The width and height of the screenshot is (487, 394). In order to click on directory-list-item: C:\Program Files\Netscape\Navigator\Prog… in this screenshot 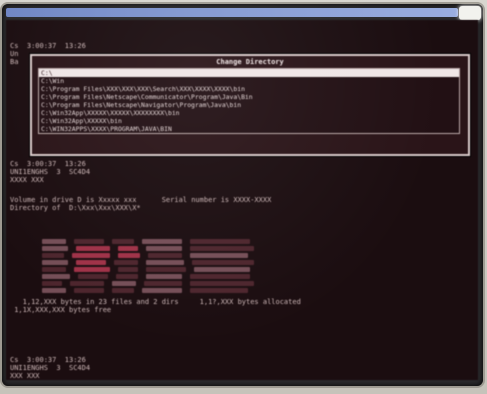, I will do `click(249, 105)`.